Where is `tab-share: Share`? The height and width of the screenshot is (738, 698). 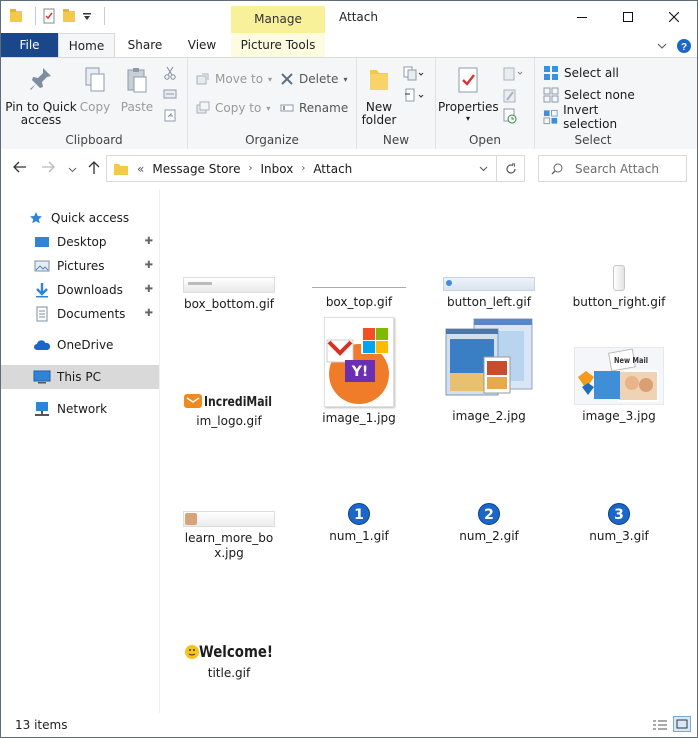 tab-share: Share is located at coordinates (145, 45).